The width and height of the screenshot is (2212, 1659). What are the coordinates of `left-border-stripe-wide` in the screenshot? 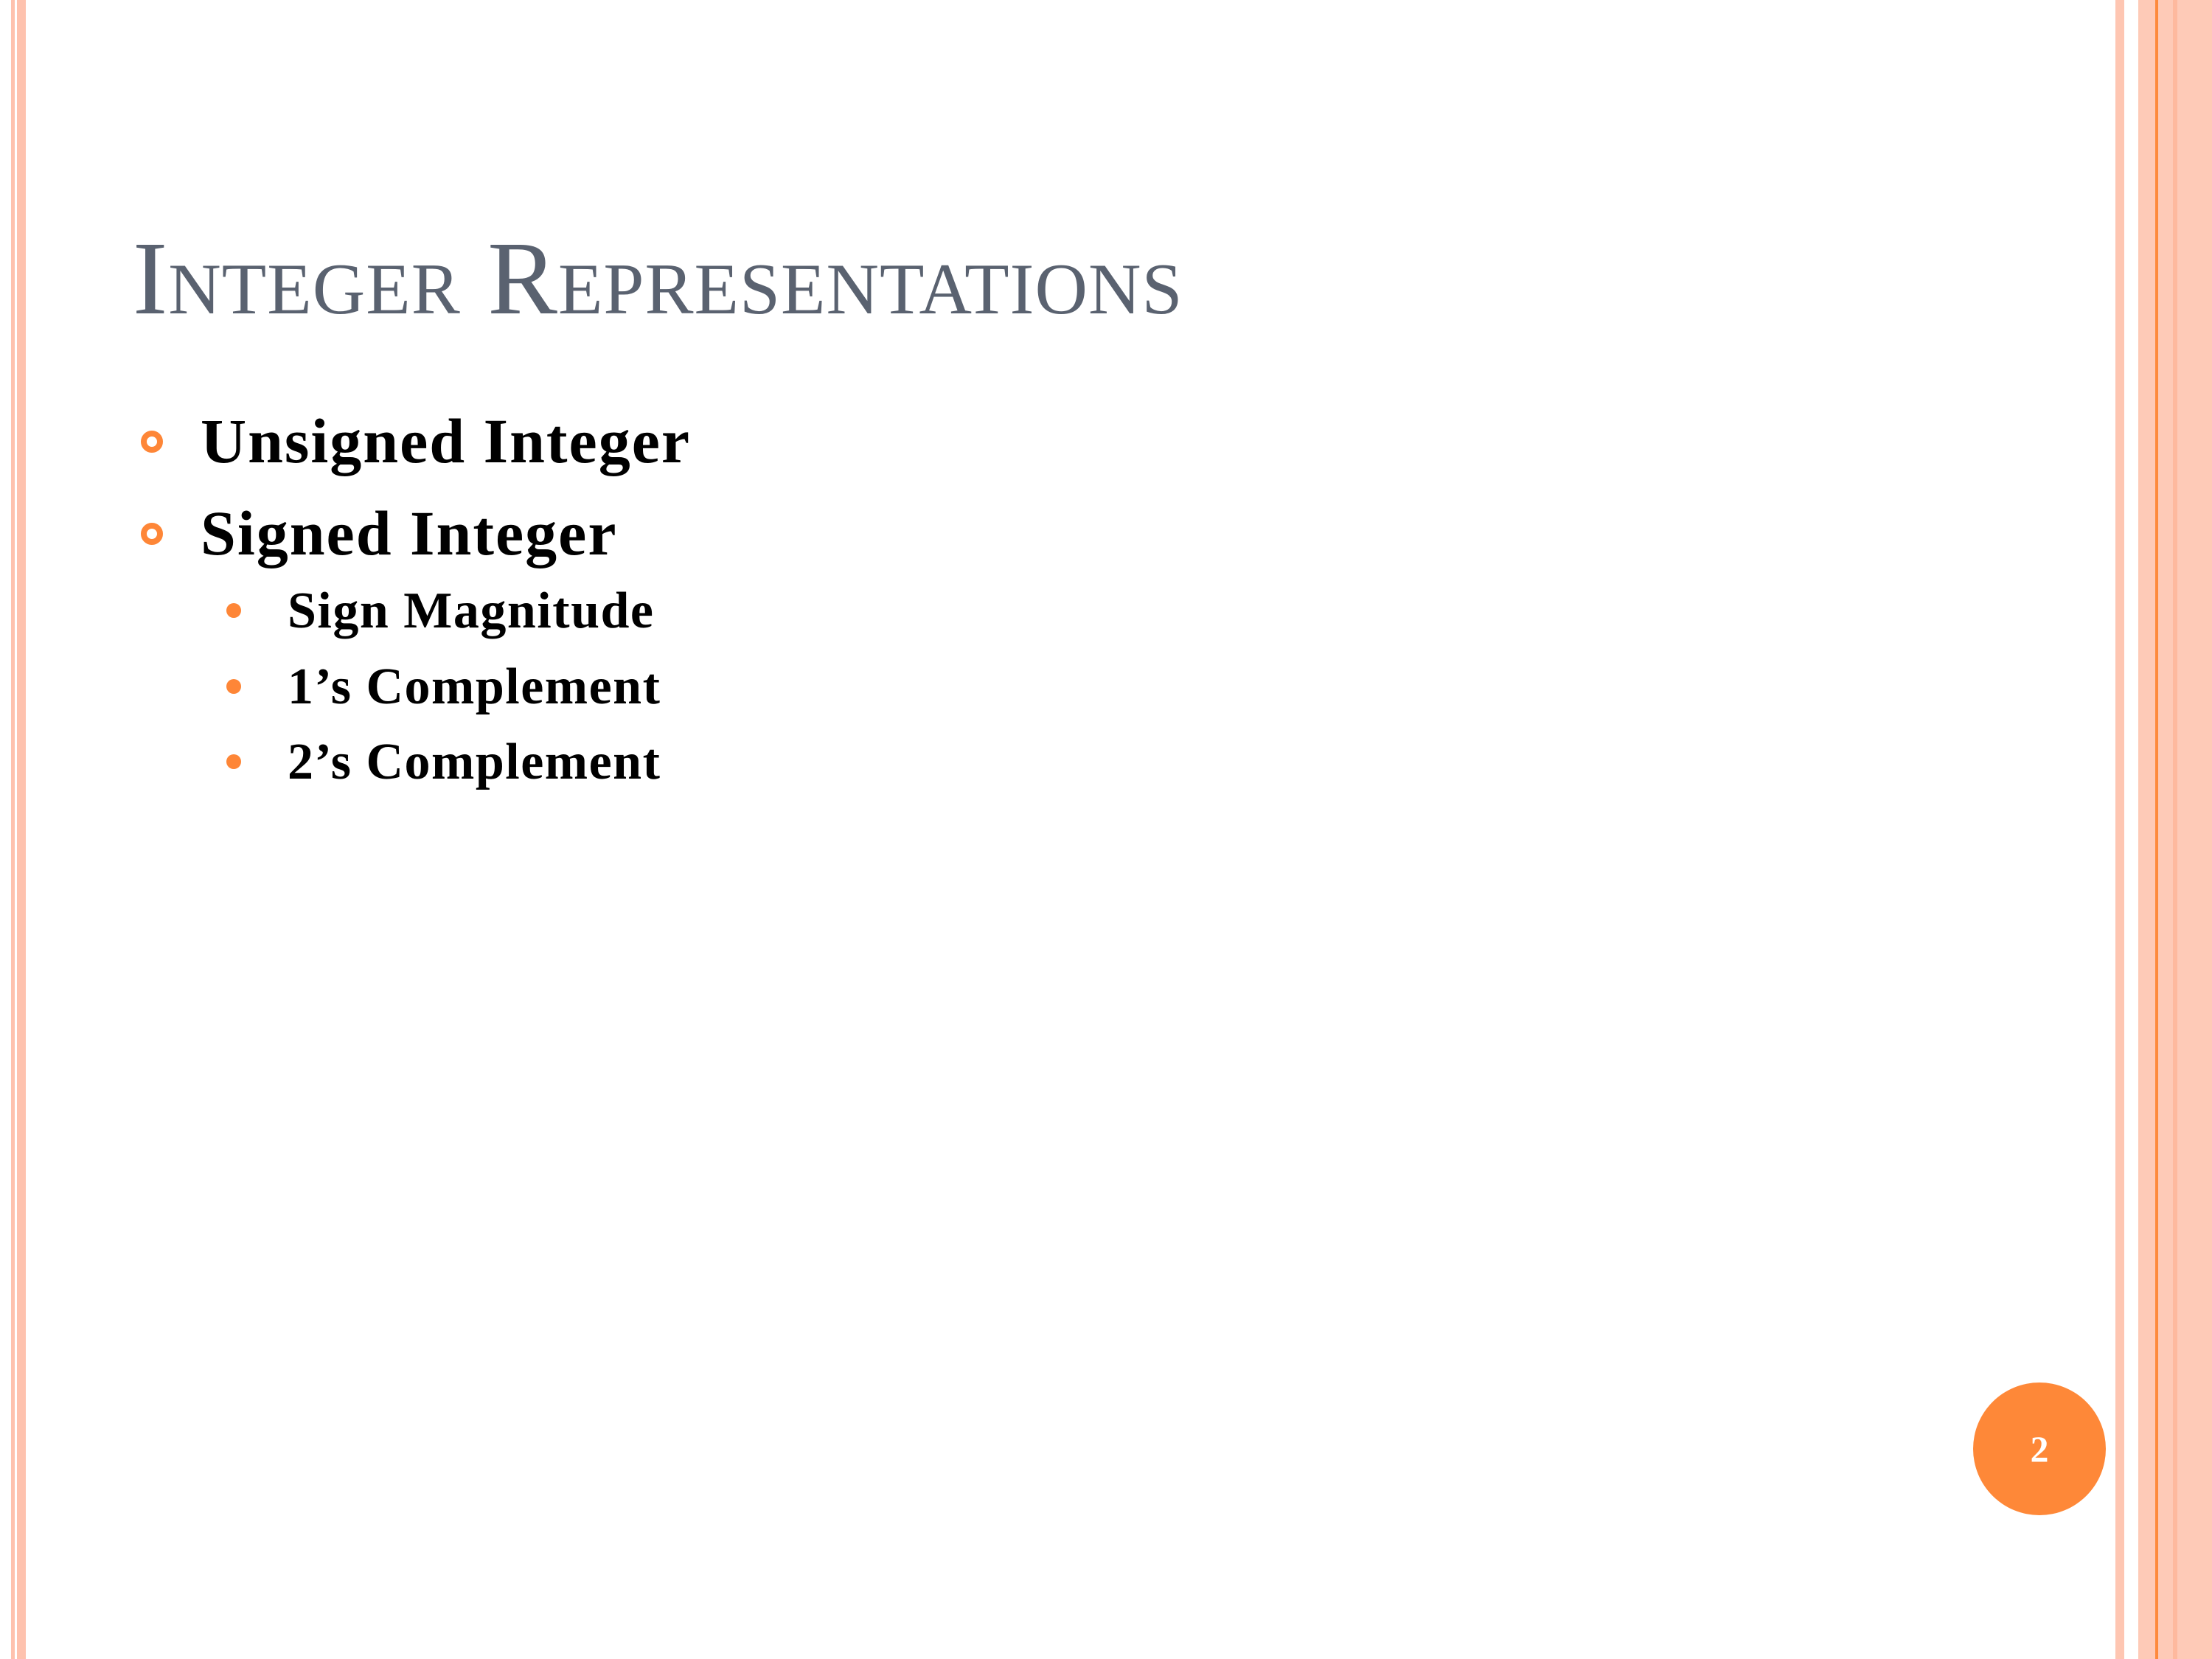 It's located at (21, 829).